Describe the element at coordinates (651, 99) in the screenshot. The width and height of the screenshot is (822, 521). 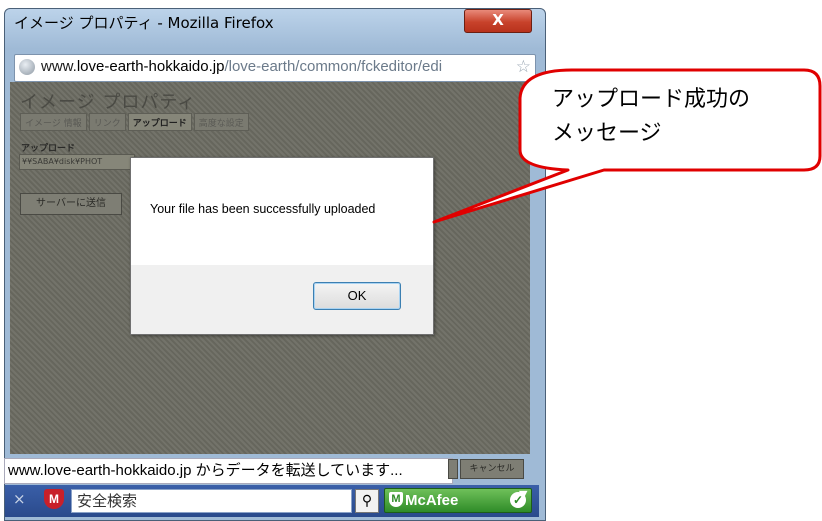
I see `callout-line-1: アップロード成功の` at that location.